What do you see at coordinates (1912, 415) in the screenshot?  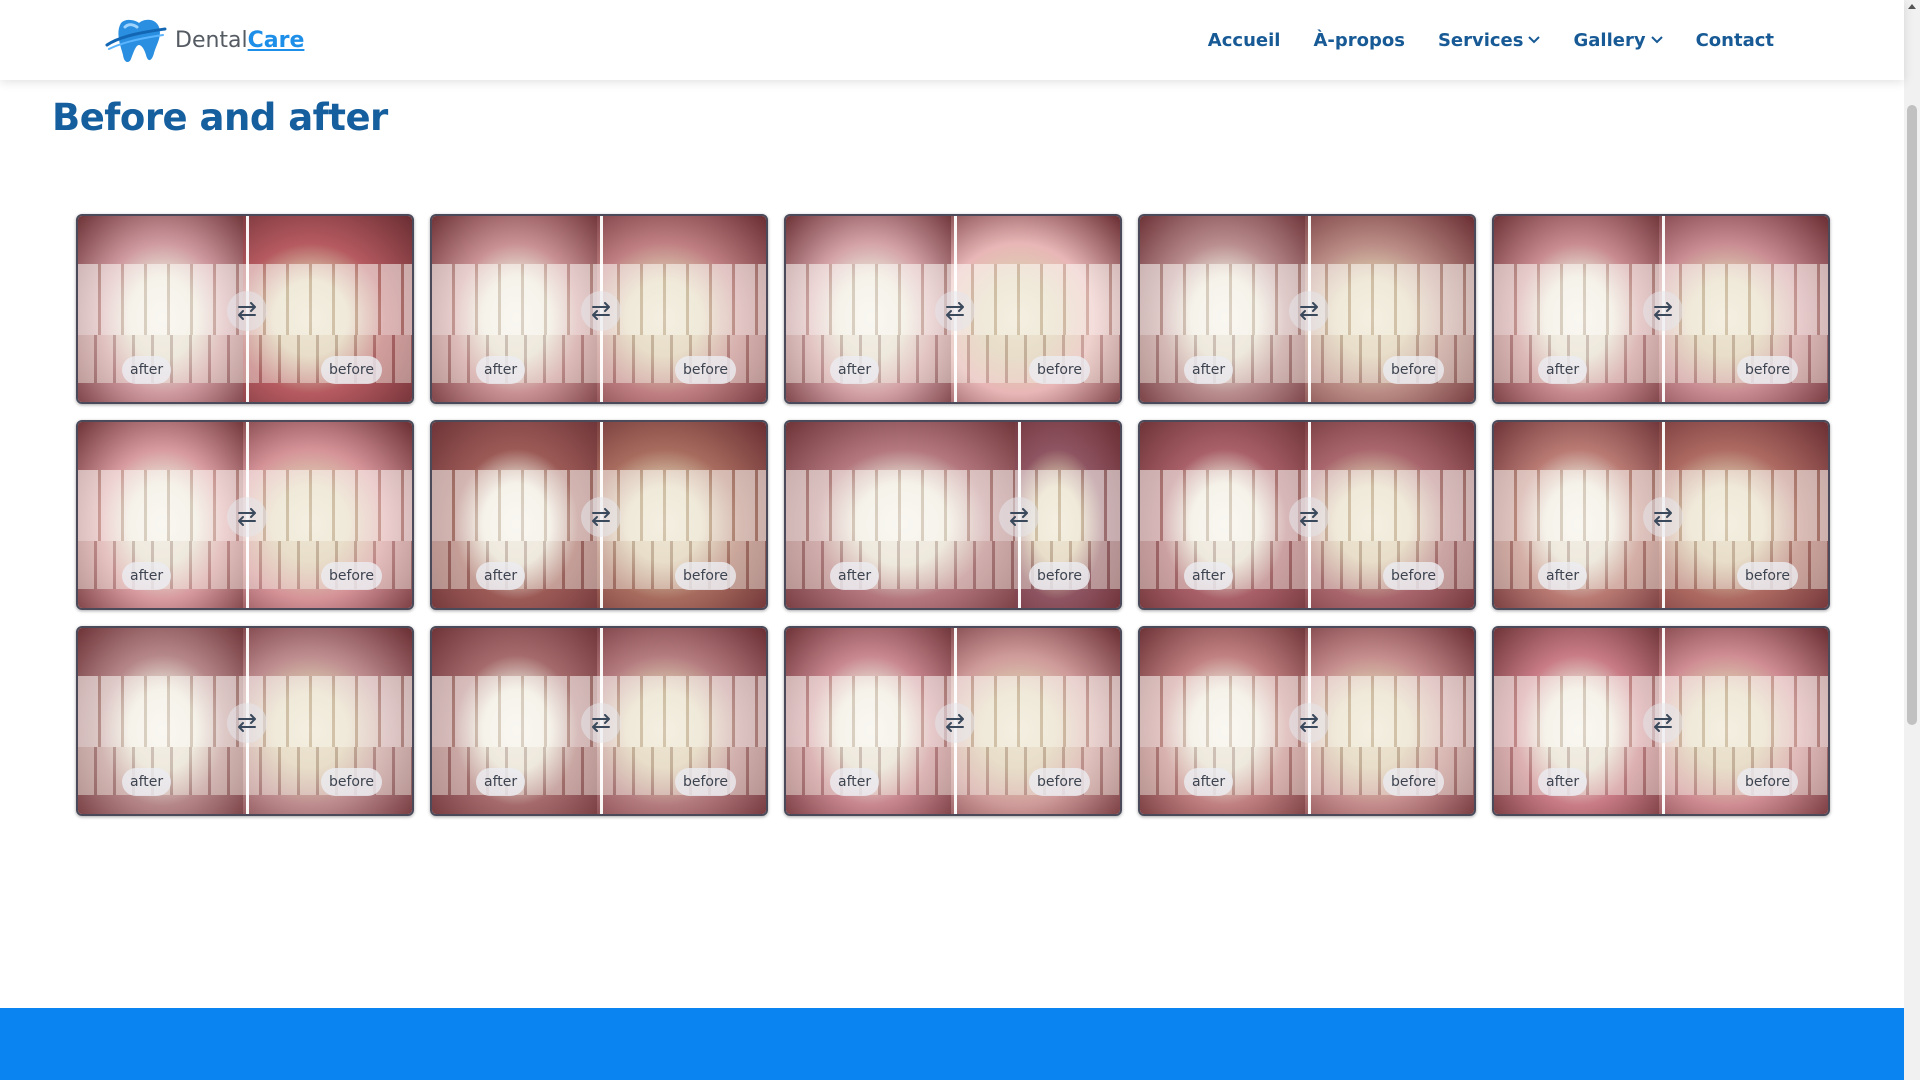 I see `scrollbar-thumb` at bounding box center [1912, 415].